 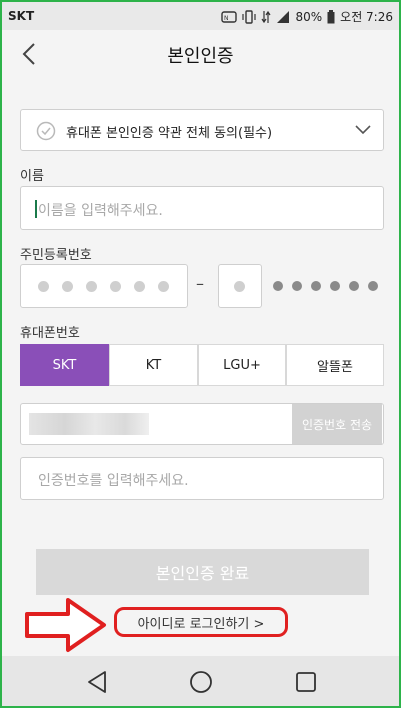 I want to click on resident-number-label: 주민등록번호, so click(x=56, y=255).